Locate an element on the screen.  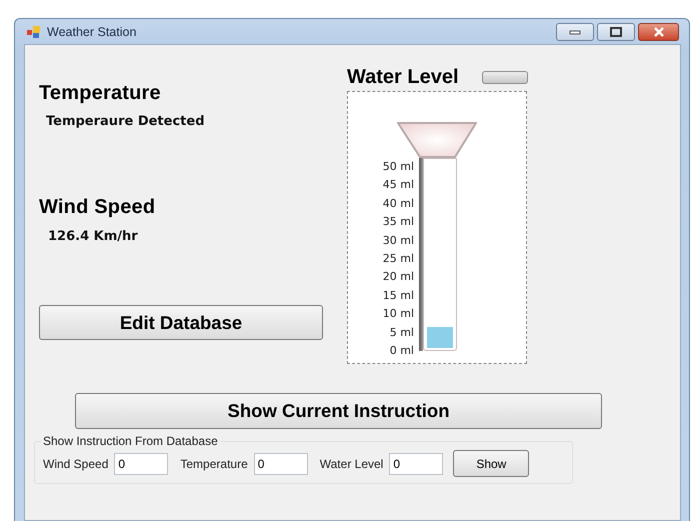
scale-label: 20 ml is located at coordinates (398, 277).